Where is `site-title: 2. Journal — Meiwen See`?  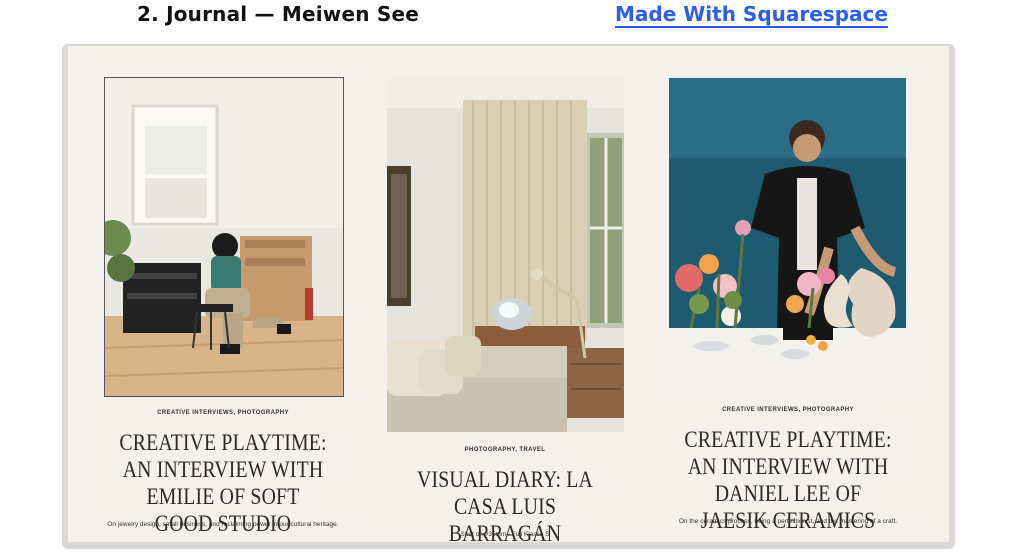
site-title: 2. Journal — Meiwen See is located at coordinates (278, 14).